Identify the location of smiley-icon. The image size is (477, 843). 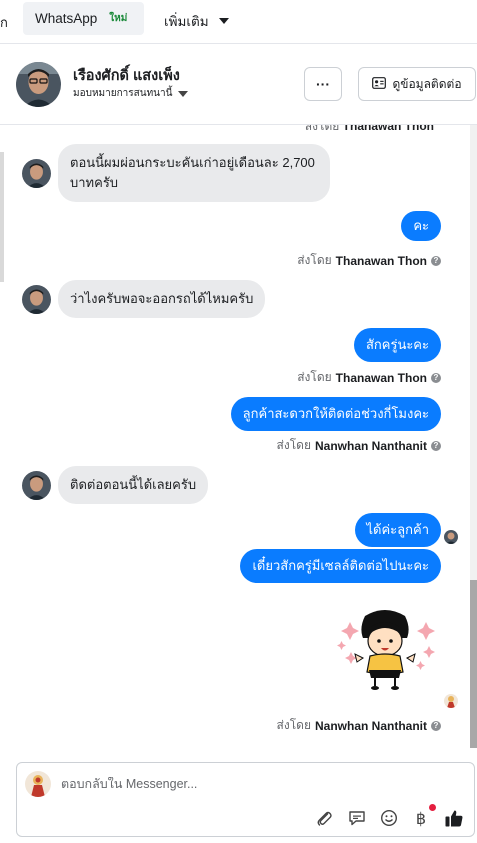
(389, 818).